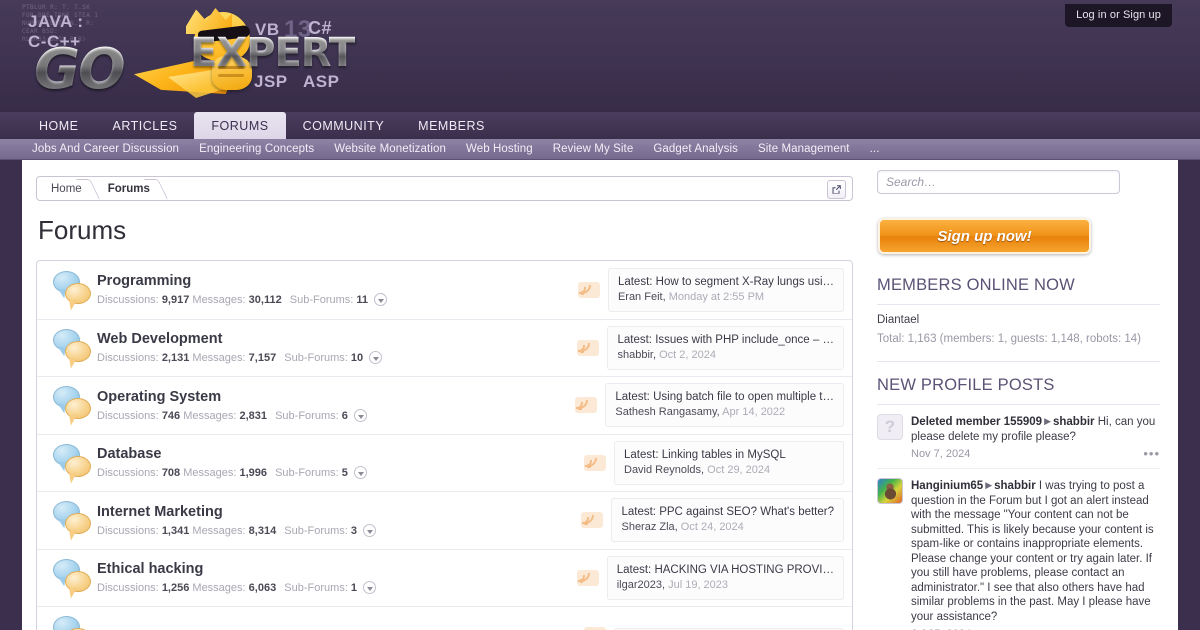  What do you see at coordinates (976, 422) in the screenshot?
I see `profile-post-author: Deleted member 155909` at bounding box center [976, 422].